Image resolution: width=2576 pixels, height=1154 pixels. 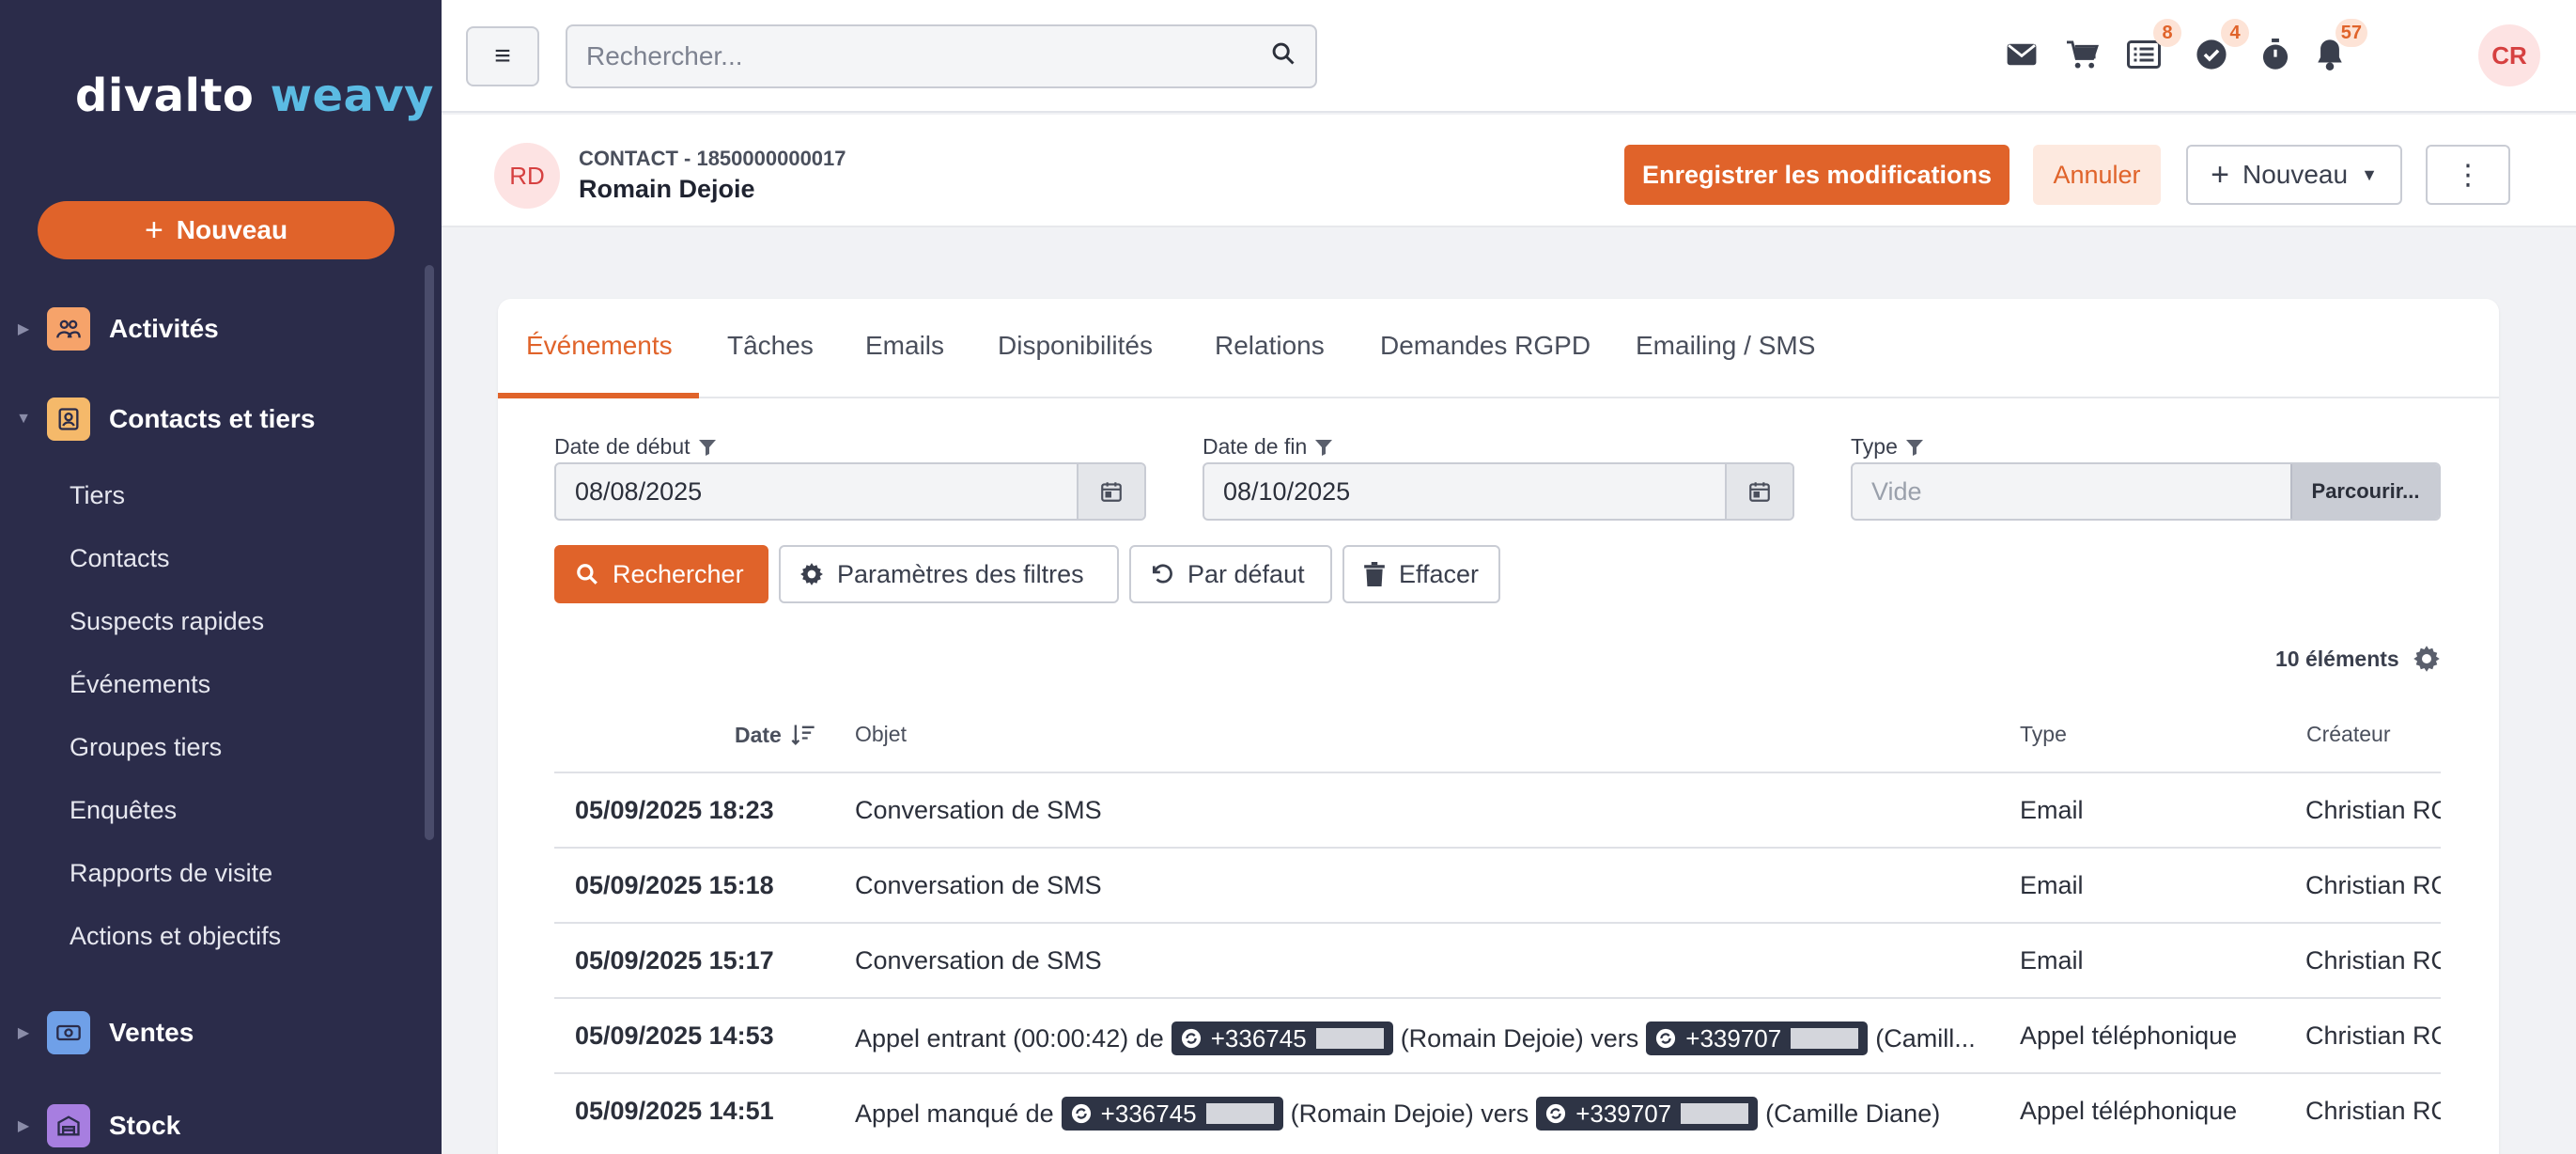 I want to click on bell-icon: 57, so click(x=2339, y=46).